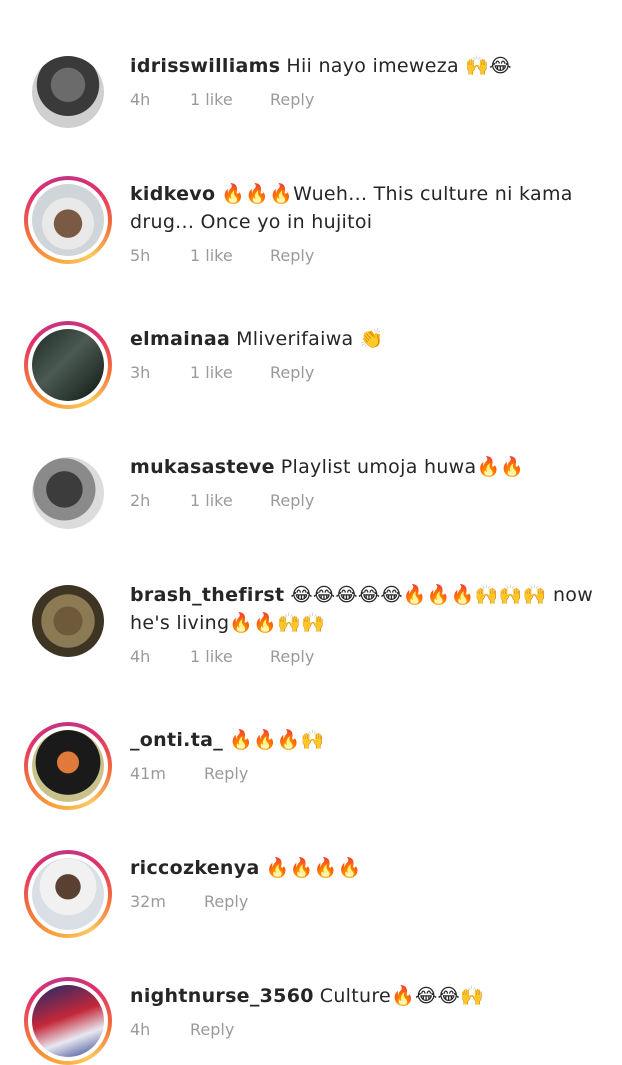 Image resolution: width=622 pixels, height=1065 pixels. I want to click on comment-meta: 41m Reply, so click(372, 773).